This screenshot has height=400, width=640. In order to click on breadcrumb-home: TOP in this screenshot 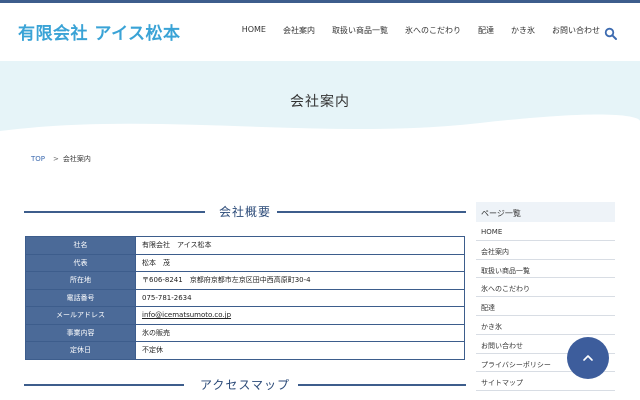, I will do `click(38, 159)`.